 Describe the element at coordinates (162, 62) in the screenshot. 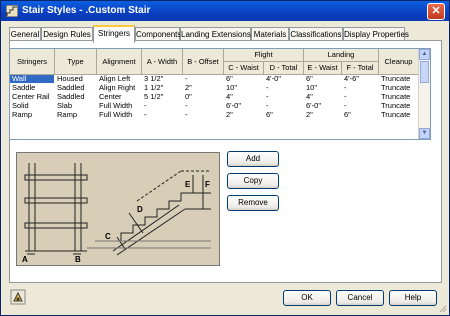

I see `header-a-width: A - Width` at that location.